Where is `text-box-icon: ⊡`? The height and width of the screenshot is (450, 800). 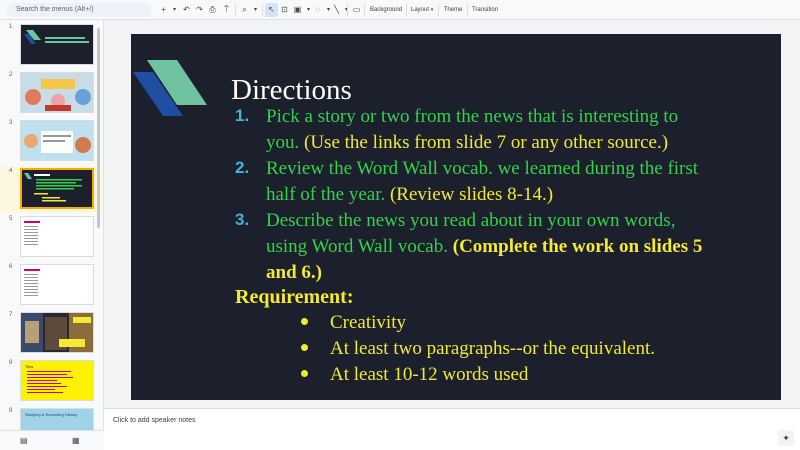
text-box-icon: ⊡ is located at coordinates (284, 10).